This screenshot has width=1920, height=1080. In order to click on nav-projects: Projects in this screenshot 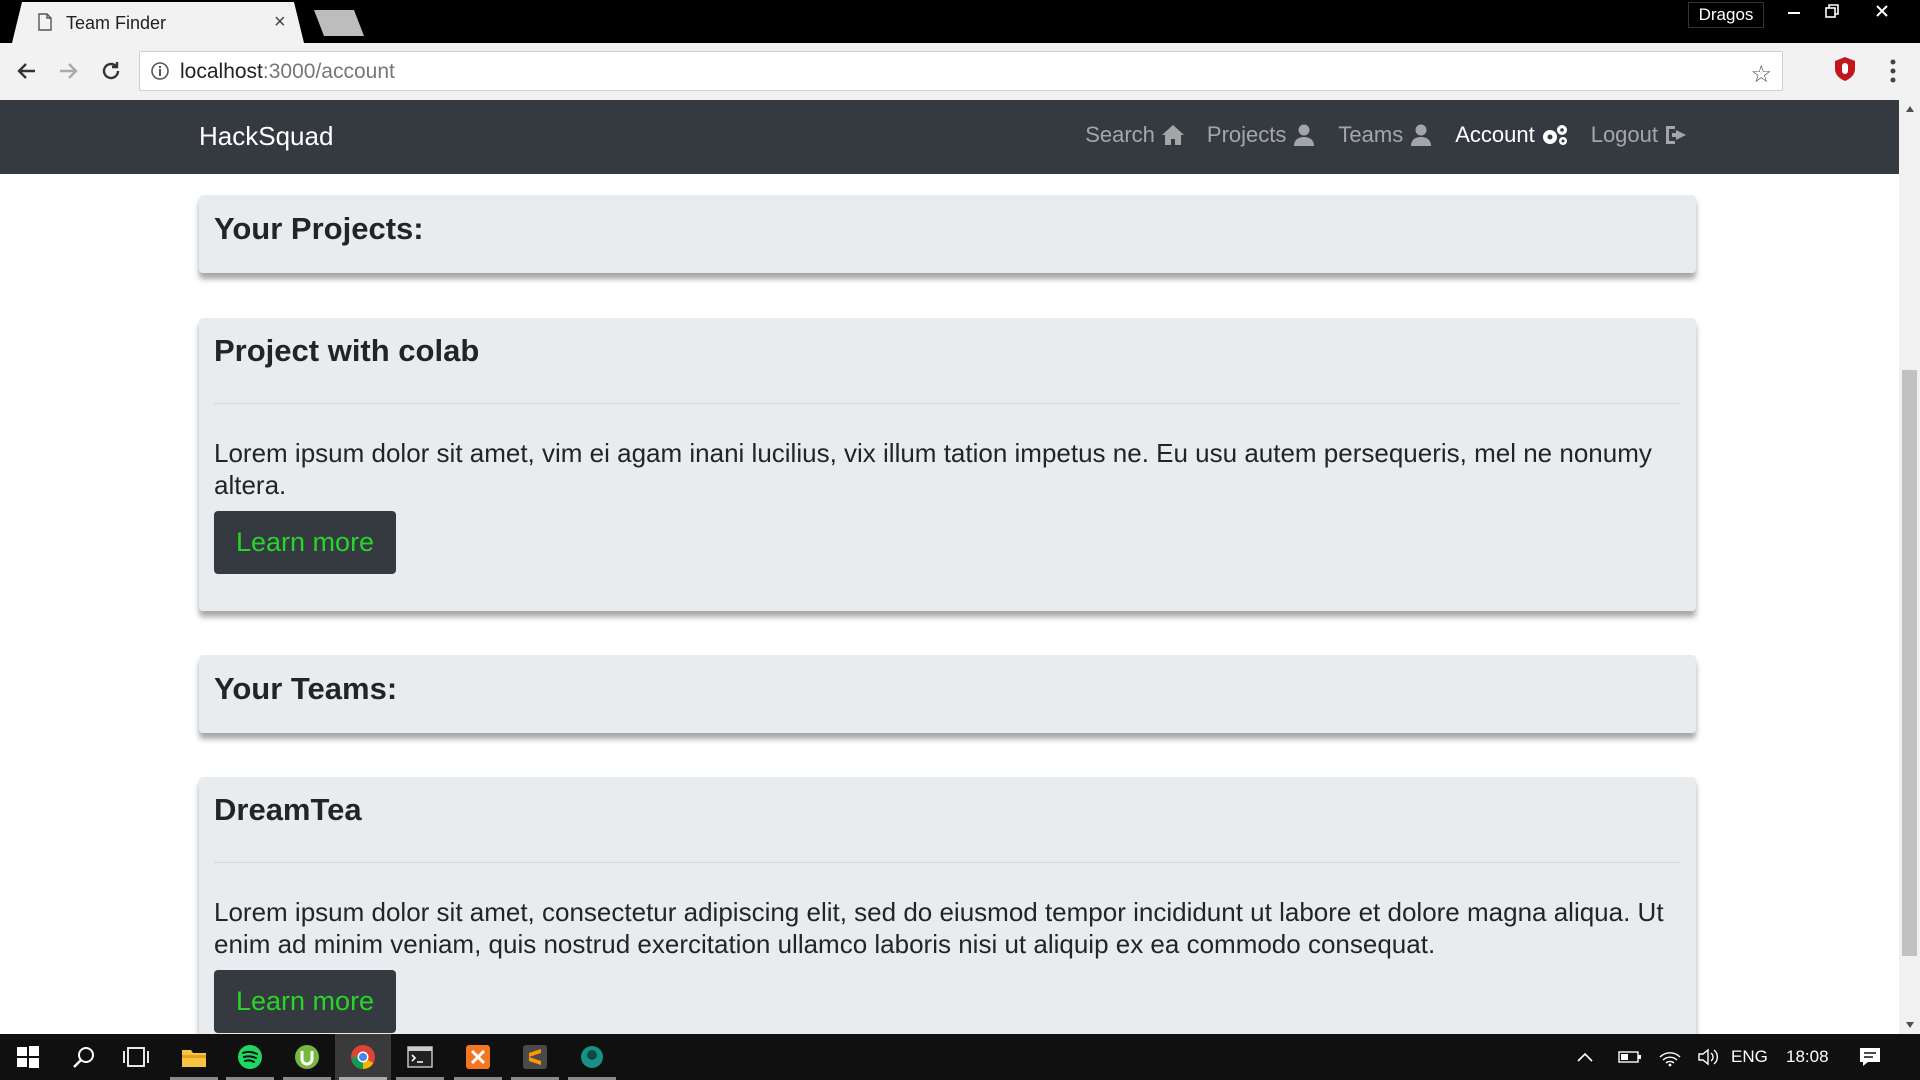, I will do `click(1261, 135)`.